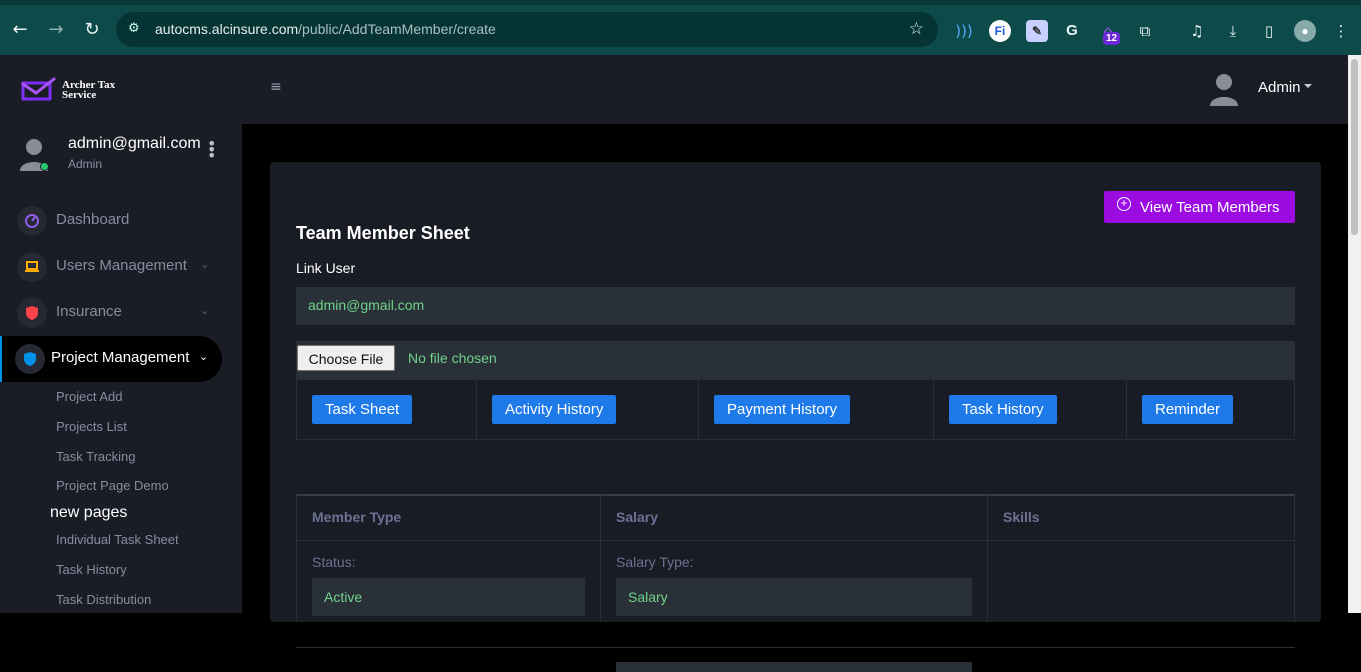 This screenshot has width=1361, height=672. Describe the element at coordinates (782, 409) in the screenshot. I see `payment-history-button: Payment History` at that location.